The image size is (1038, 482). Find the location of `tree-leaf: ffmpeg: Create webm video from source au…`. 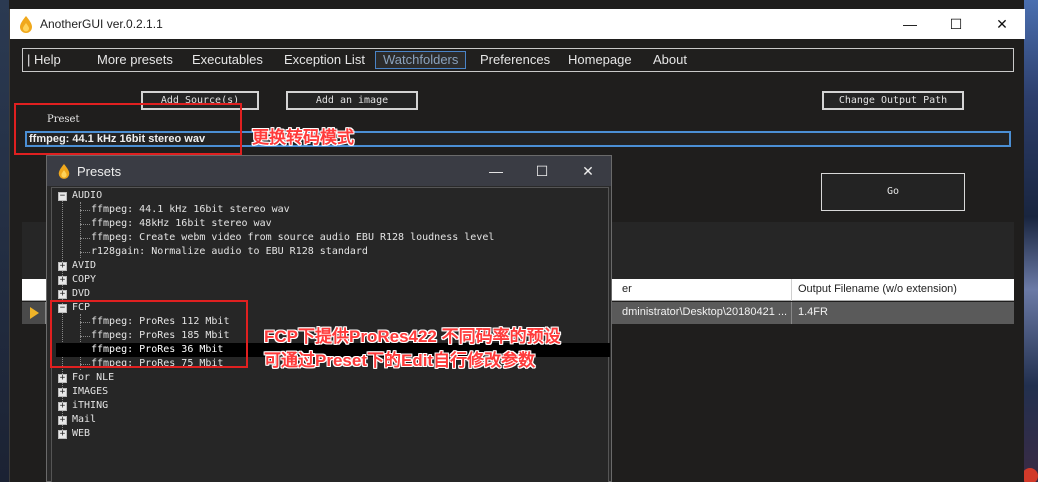

tree-leaf: ffmpeg: Create webm video from source au… is located at coordinates (292, 238).